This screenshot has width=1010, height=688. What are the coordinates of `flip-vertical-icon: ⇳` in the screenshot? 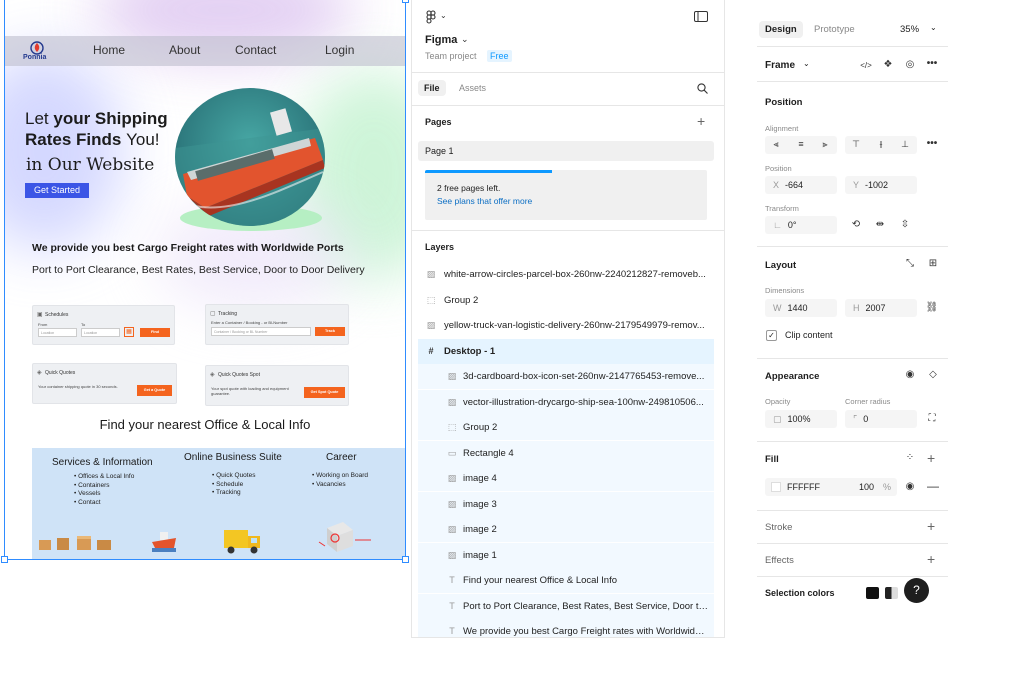 It's located at (905, 224).